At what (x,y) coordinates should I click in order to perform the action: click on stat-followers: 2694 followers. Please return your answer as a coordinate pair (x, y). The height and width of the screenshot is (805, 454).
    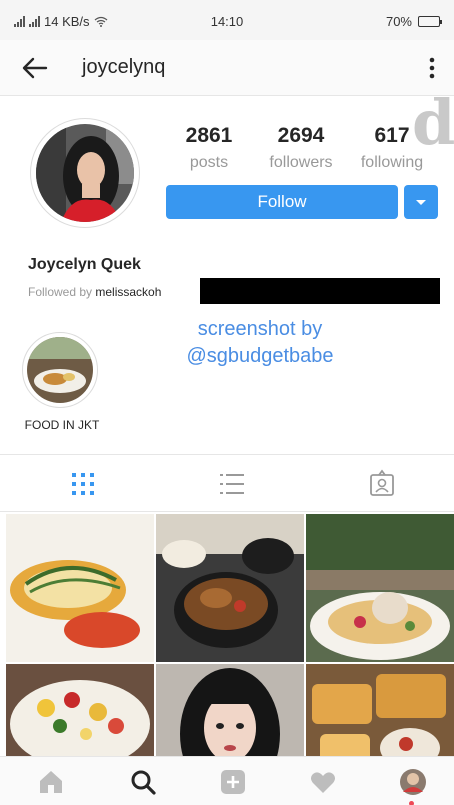
    Looking at the image, I should click on (301, 148).